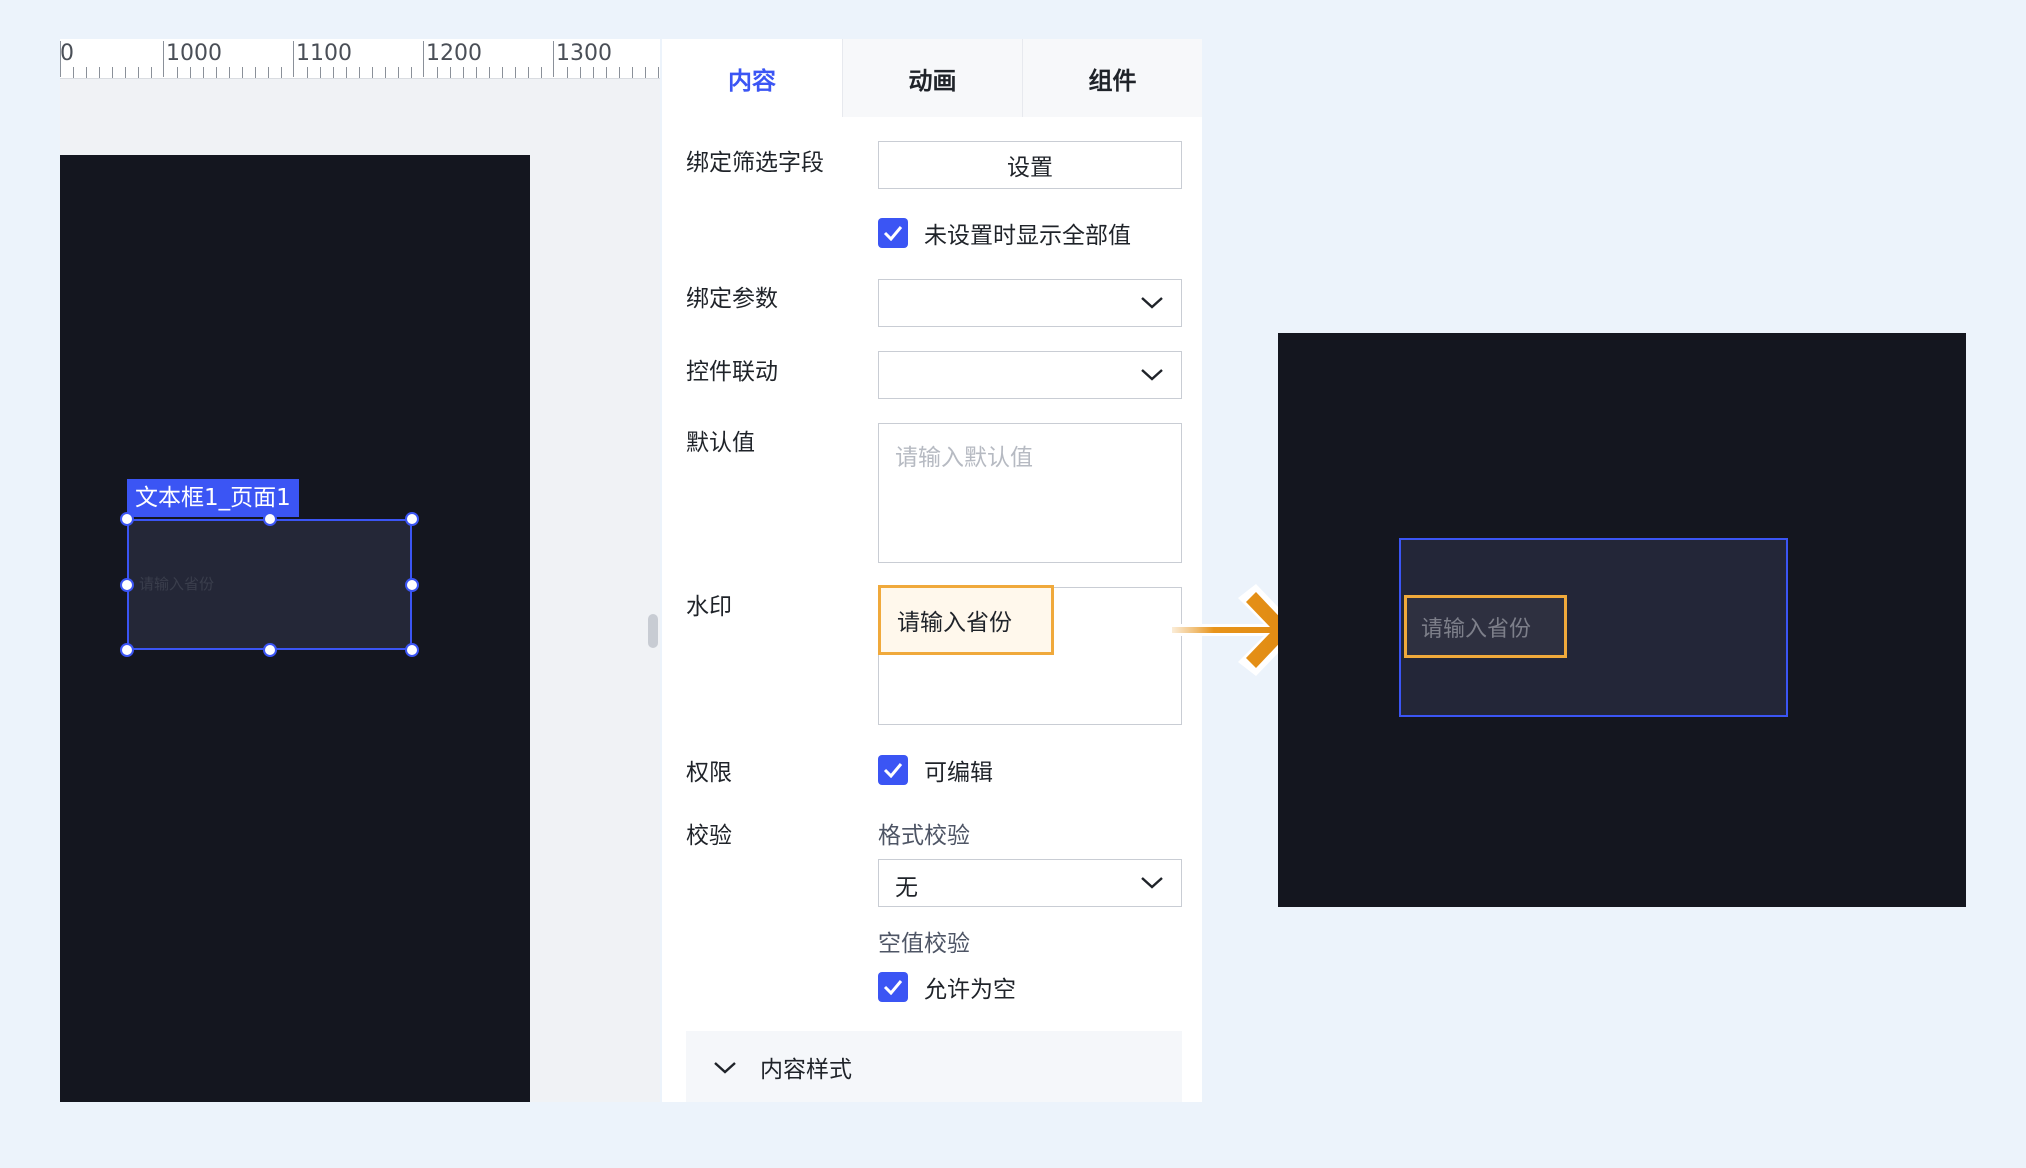 This screenshot has width=2026, height=1168. What do you see at coordinates (958, 773) in the screenshot?
I see `editable-label: 可编辑` at bounding box center [958, 773].